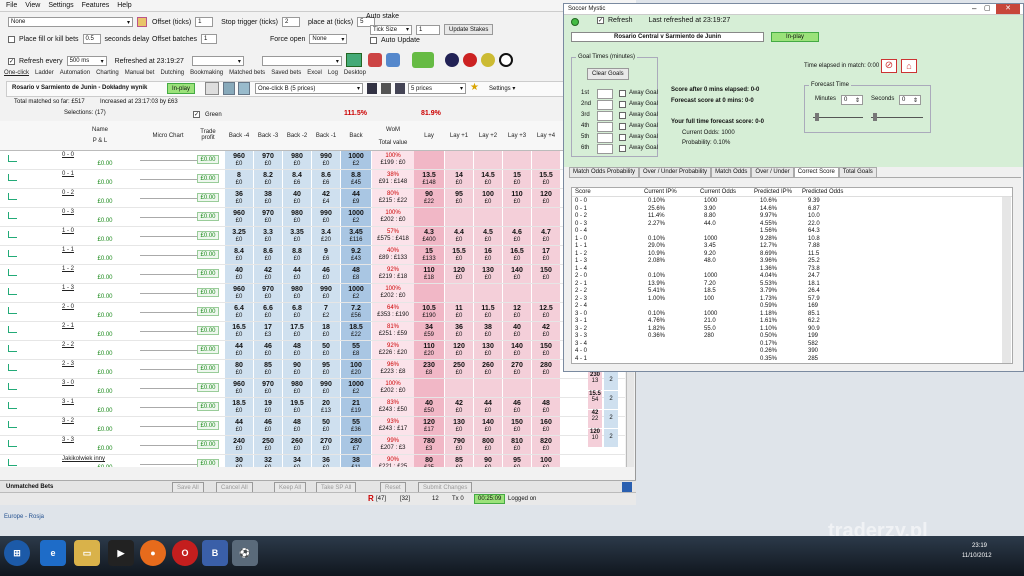 Image resolution: width=1024 pixels, height=576 pixels. What do you see at coordinates (546, 426) in the screenshot?
I see `price-cell-l4: 160 £0` at bounding box center [546, 426].